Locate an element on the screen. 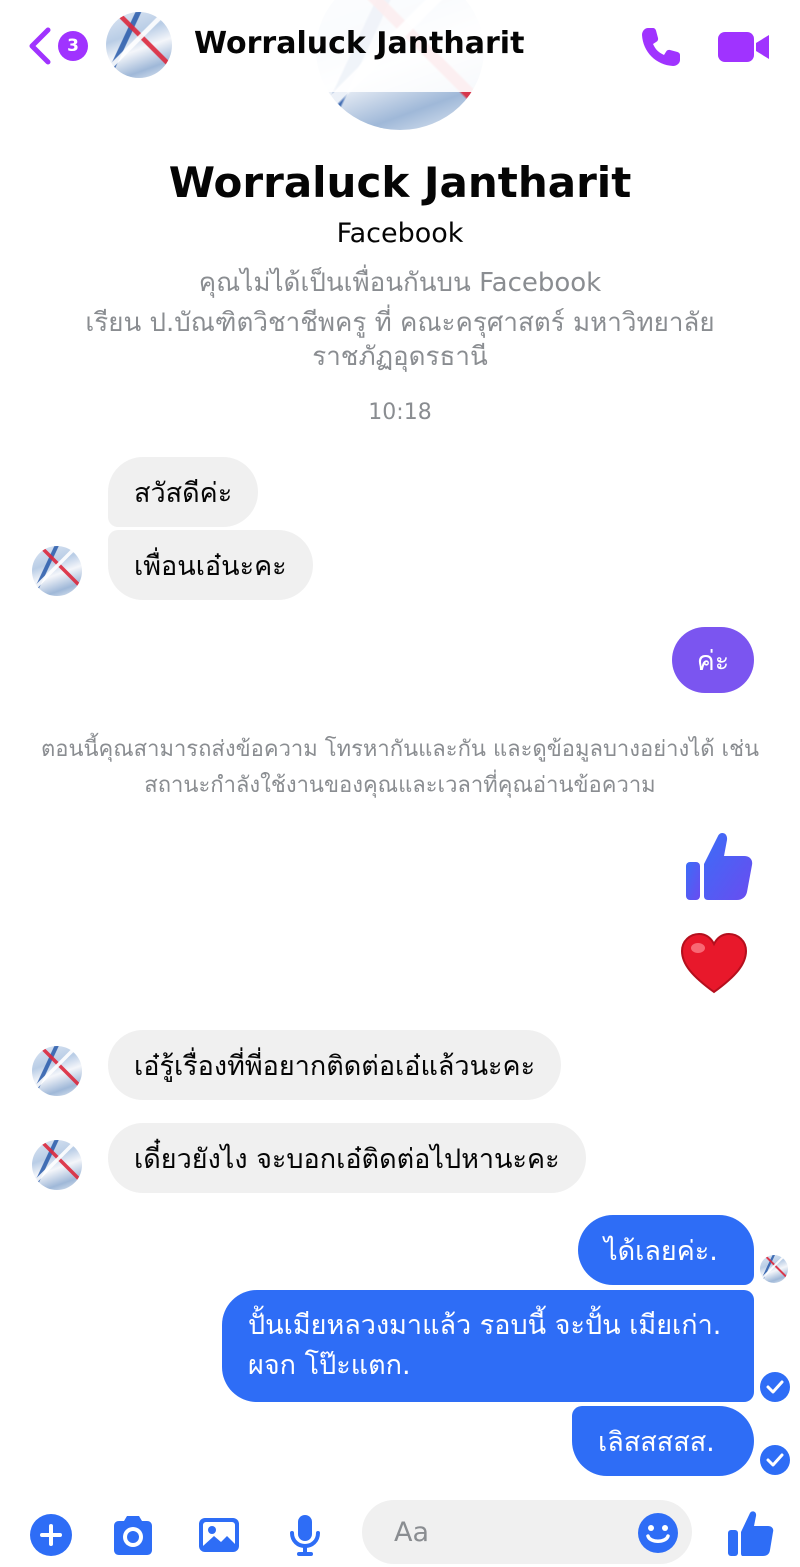 The image size is (800, 1567). phone-icon is located at coordinates (661, 47).